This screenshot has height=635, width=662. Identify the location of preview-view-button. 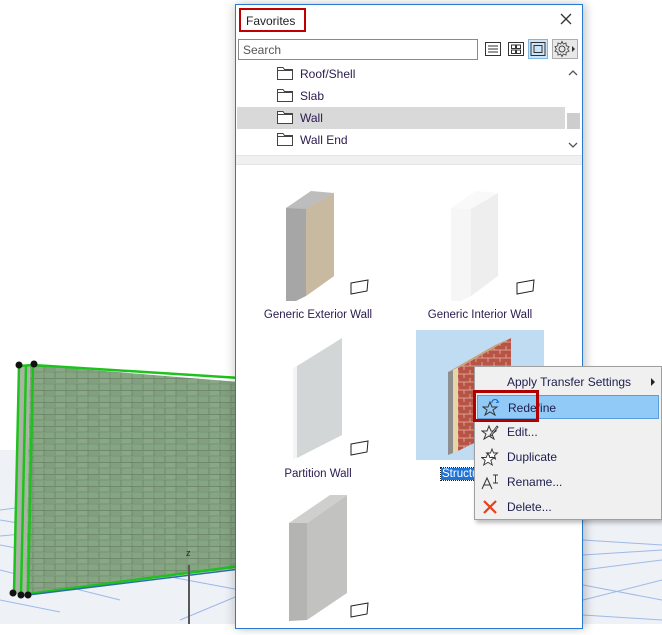
(538, 49).